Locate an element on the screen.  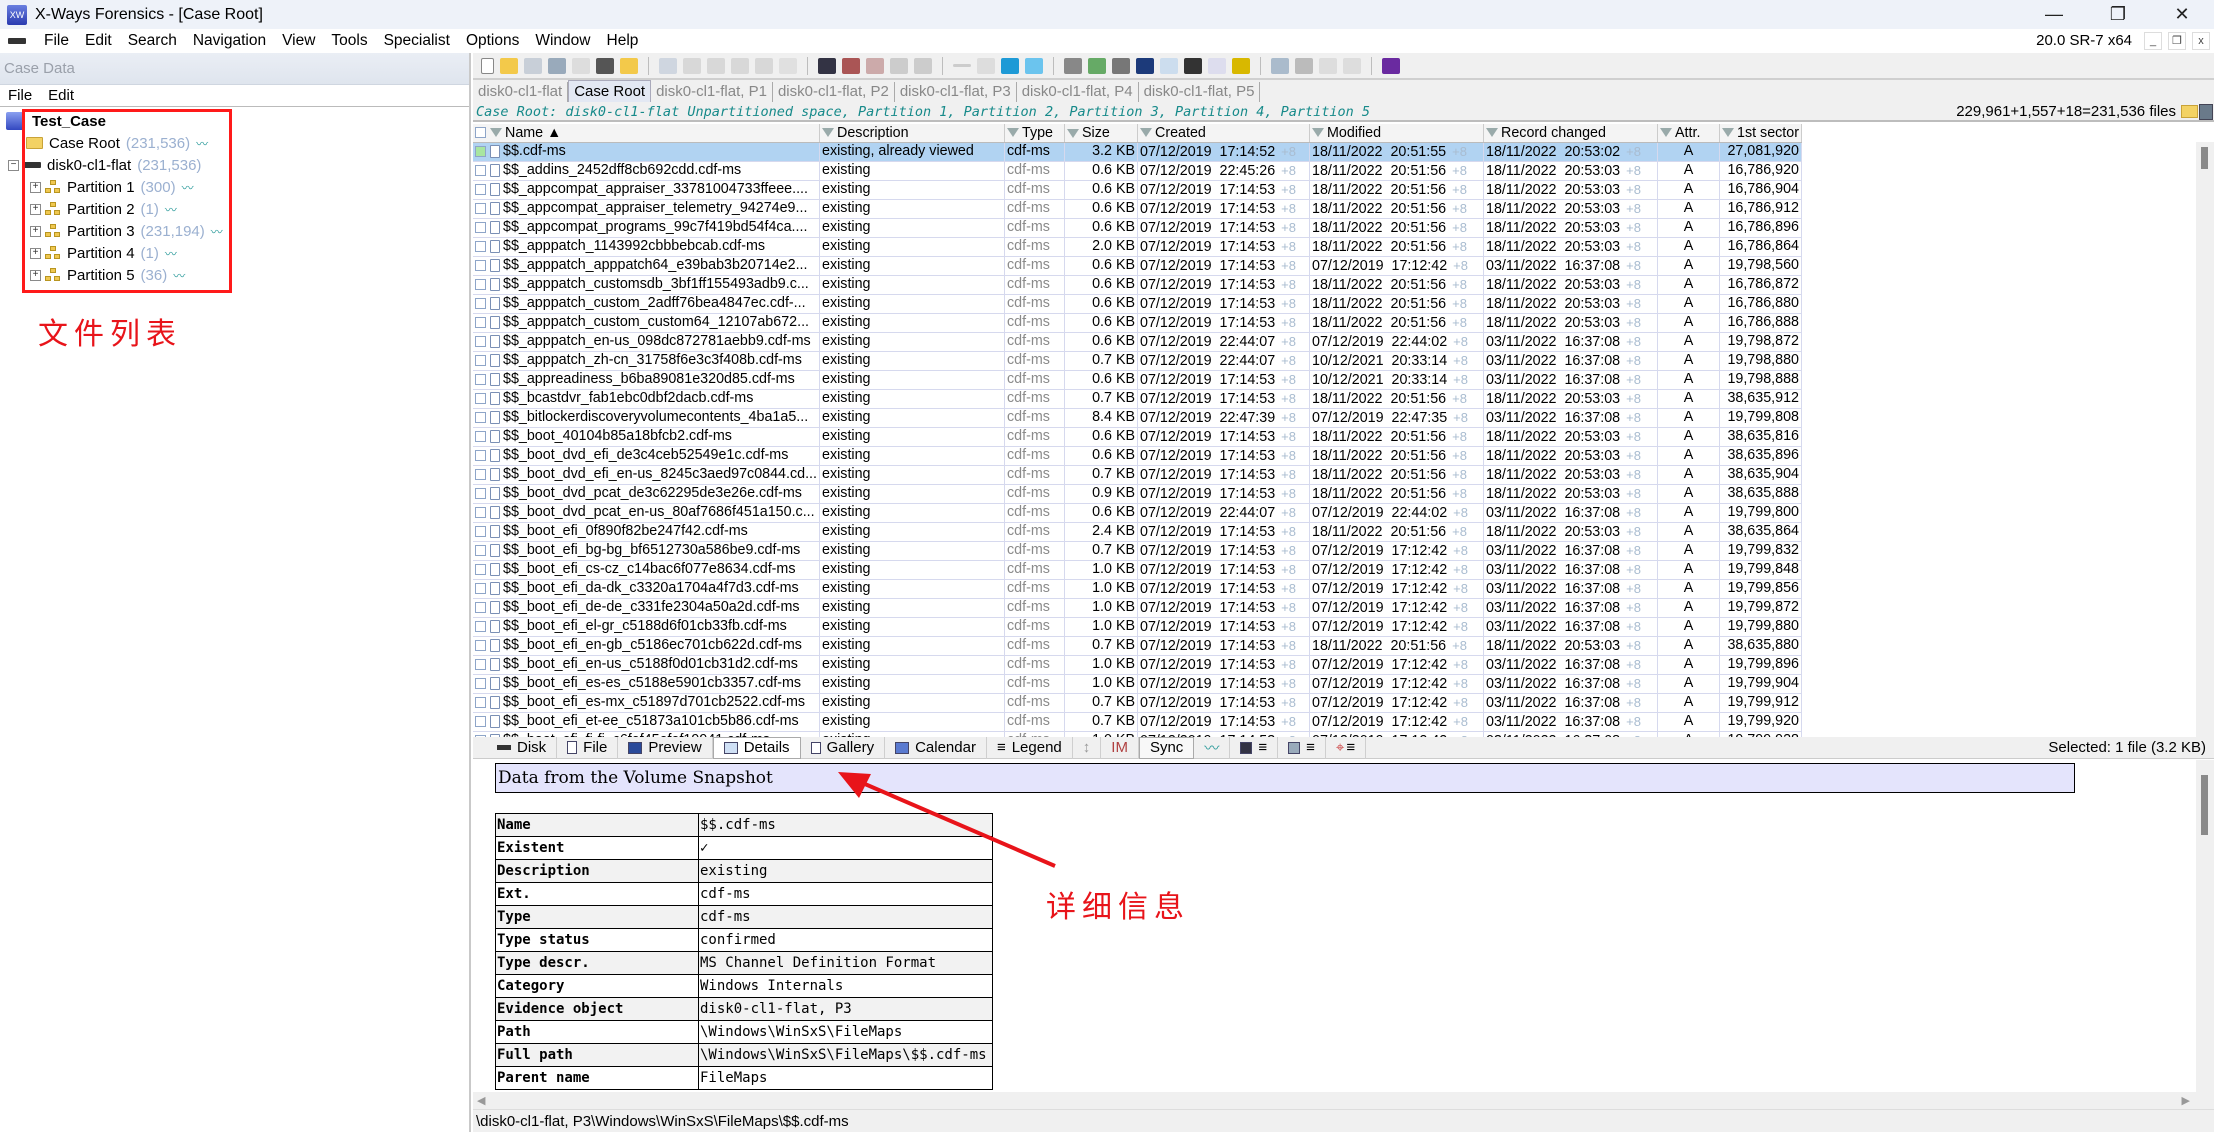
open-disk-icon is located at coordinates (1073, 65).